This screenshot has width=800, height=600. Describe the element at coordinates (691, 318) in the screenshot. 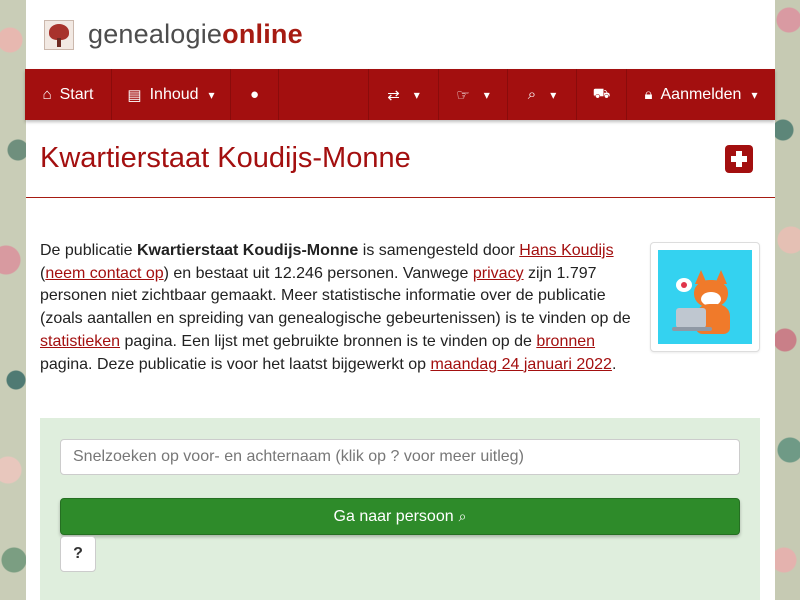

I see `laptop-icon` at that location.